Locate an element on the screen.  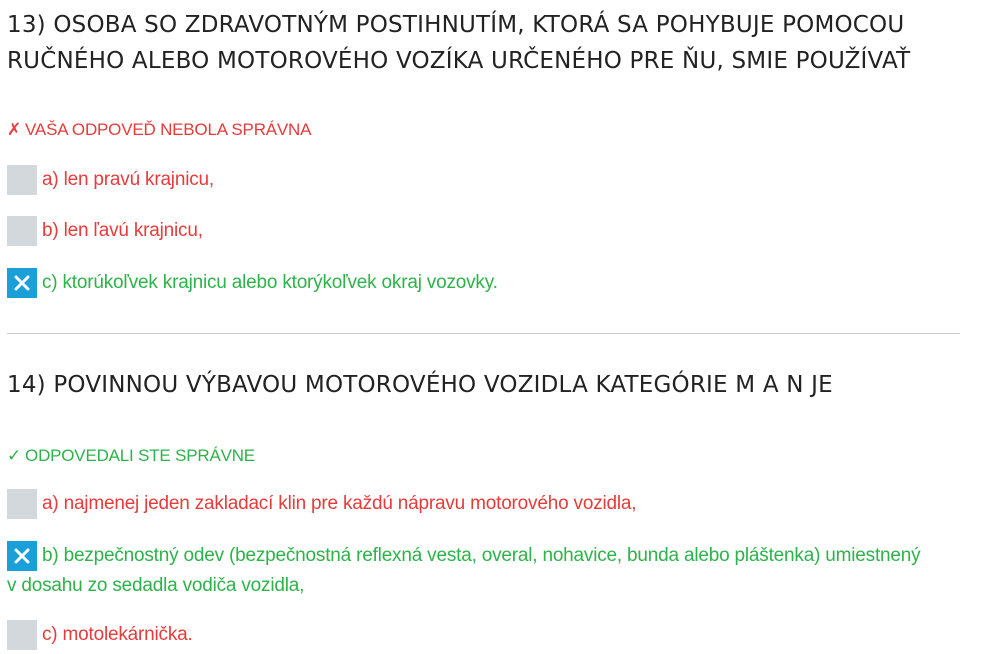
answer-option: a) len pravú krajnicu, is located at coordinates (468, 180).